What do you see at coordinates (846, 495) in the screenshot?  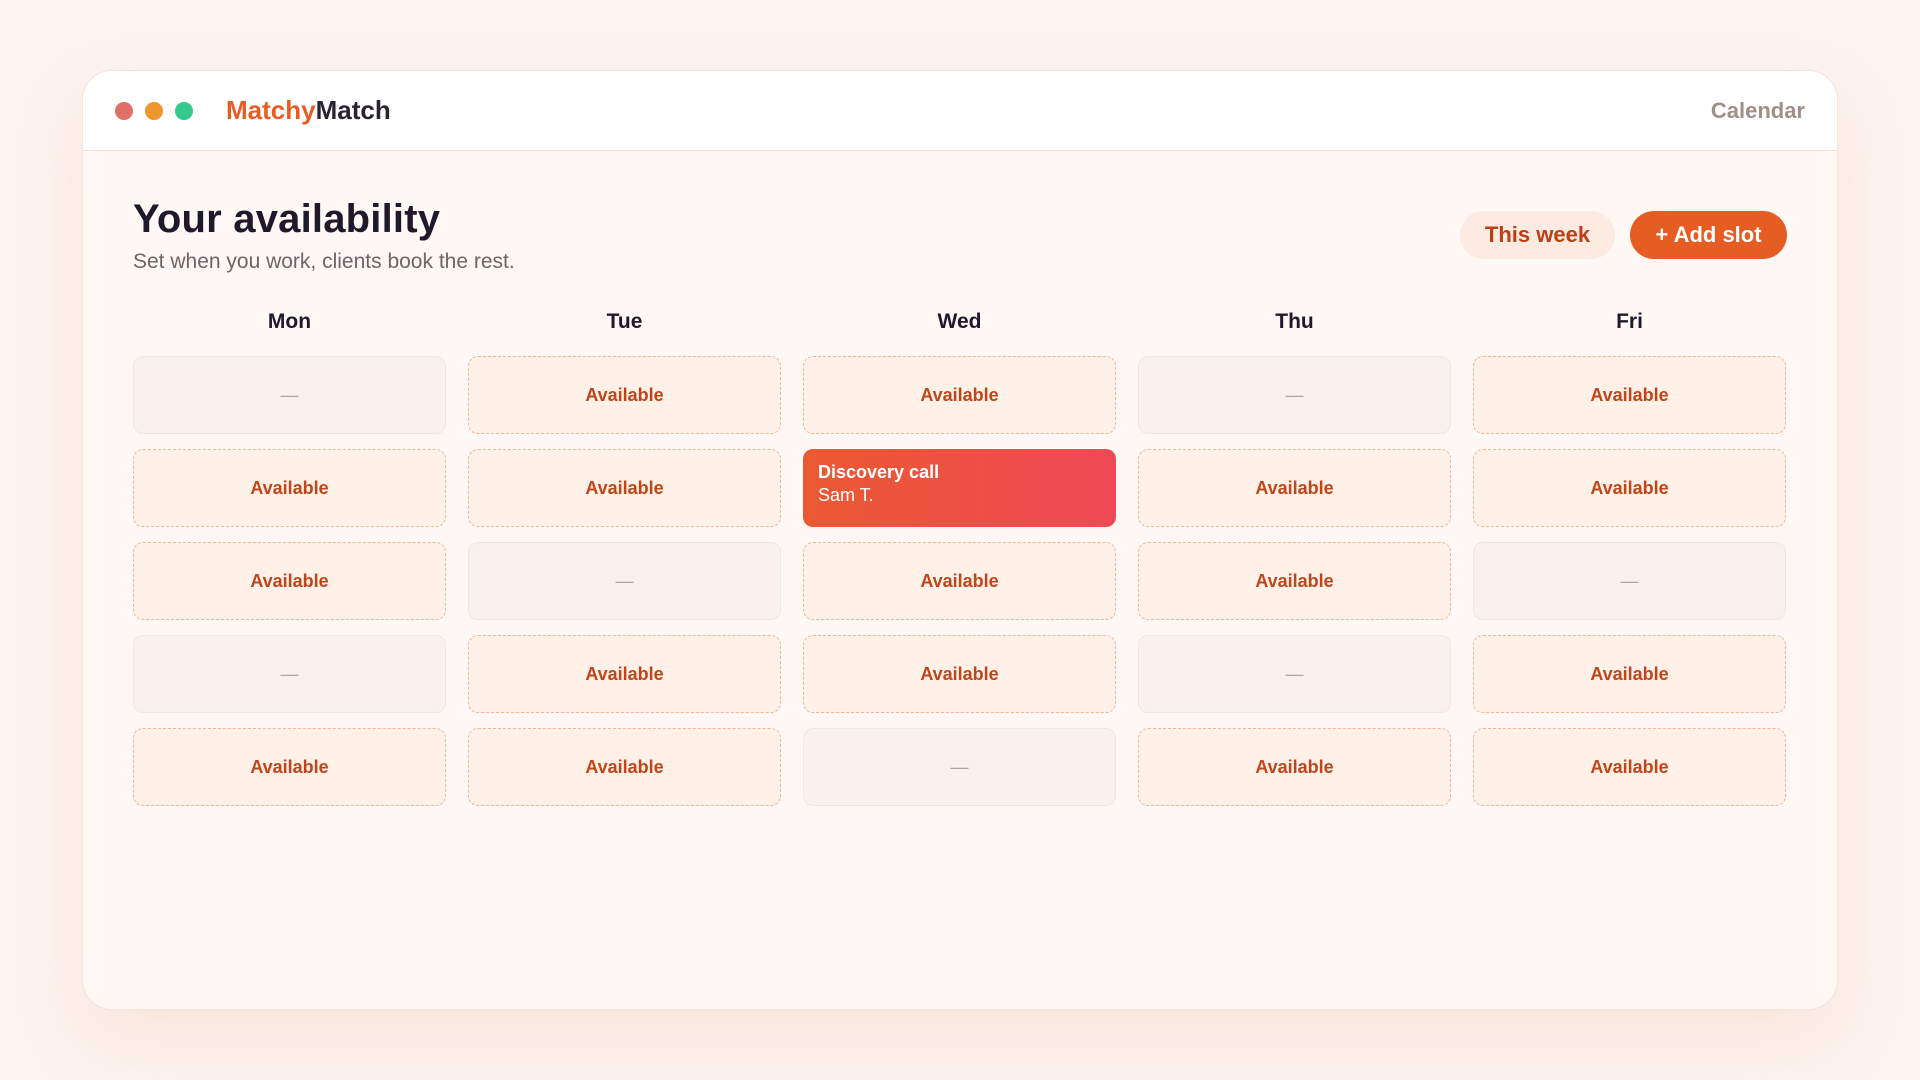 I see `booking-client: Sam T.` at bounding box center [846, 495].